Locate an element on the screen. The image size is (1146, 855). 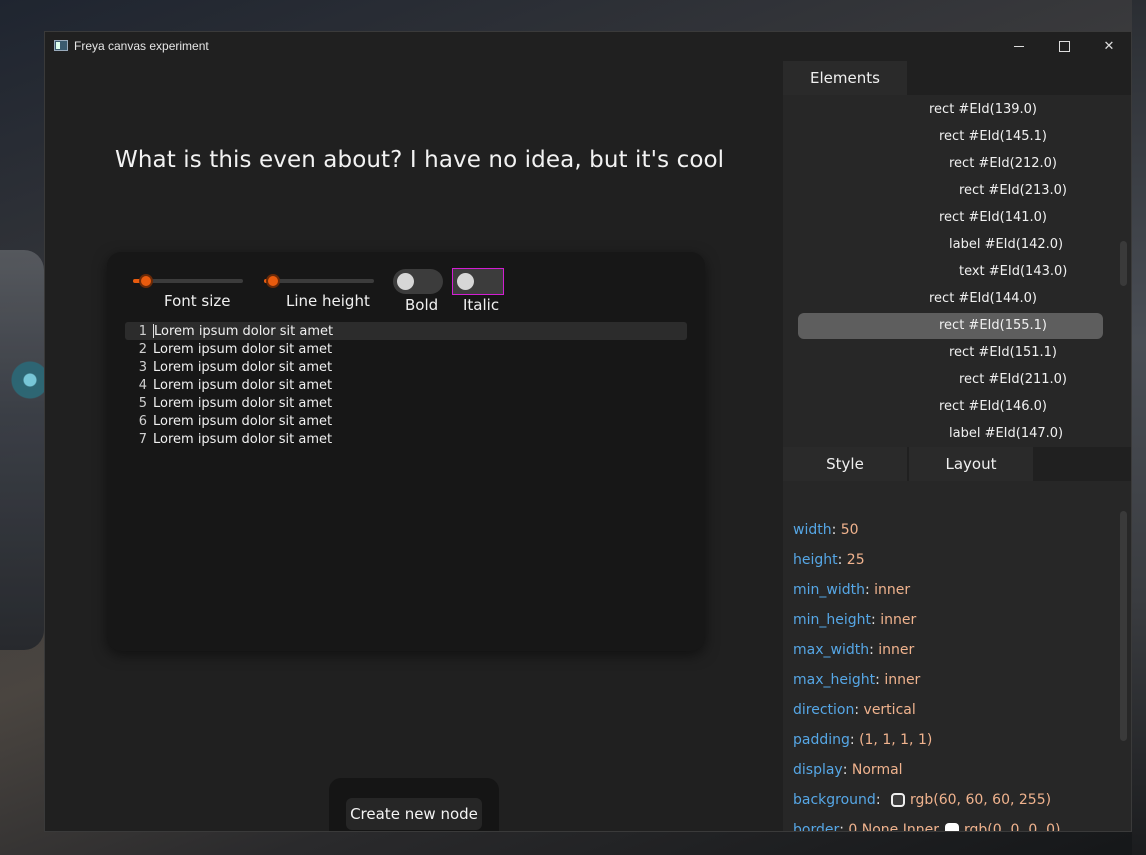
editor-line: 4 Lorem ipsum dolor sit amet is located at coordinates (406, 385).